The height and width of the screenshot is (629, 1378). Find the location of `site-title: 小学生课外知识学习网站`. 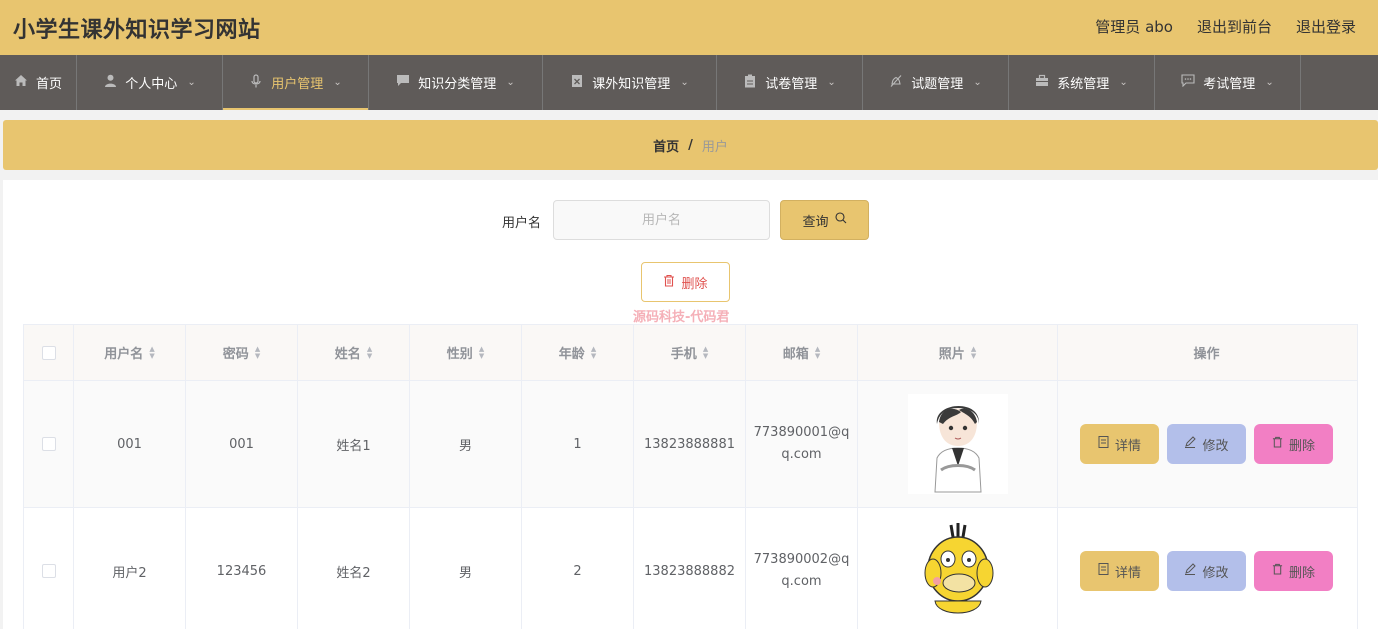

site-title: 小学生课外知识学习网站 is located at coordinates (137, 30).